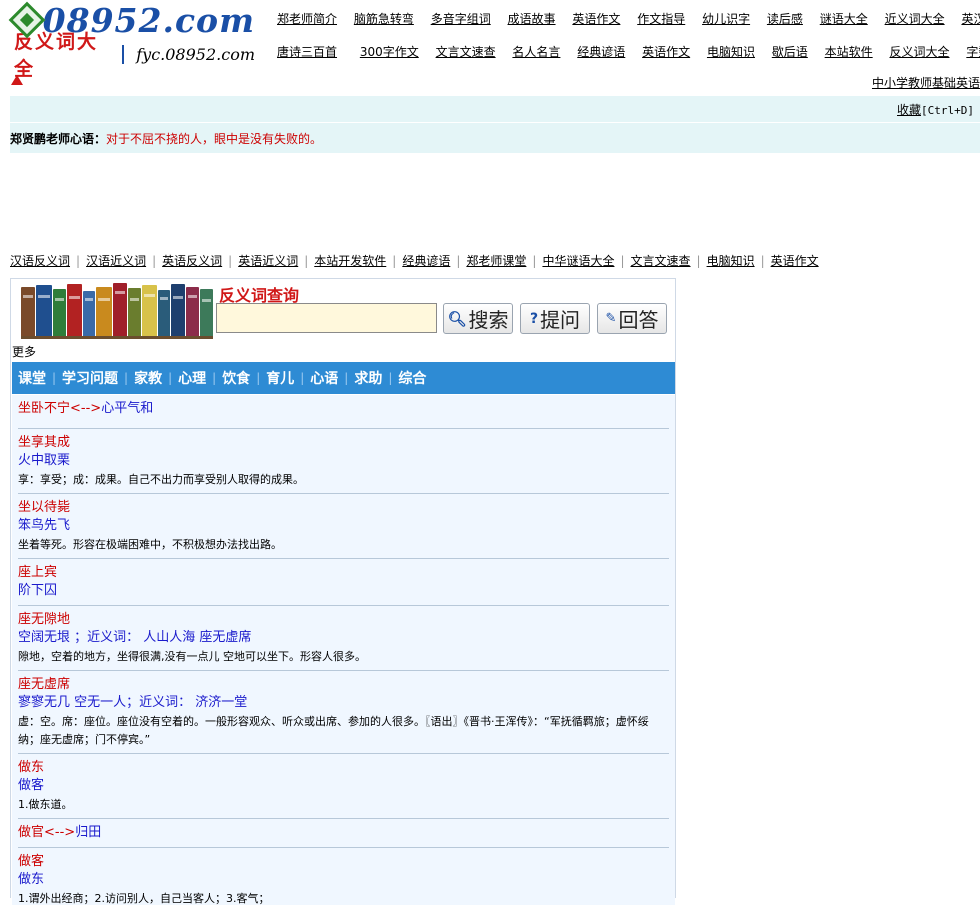 The image size is (980, 908). Describe the element at coordinates (661, 18) in the screenshot. I see `top-nav-link: 作文指导` at that location.